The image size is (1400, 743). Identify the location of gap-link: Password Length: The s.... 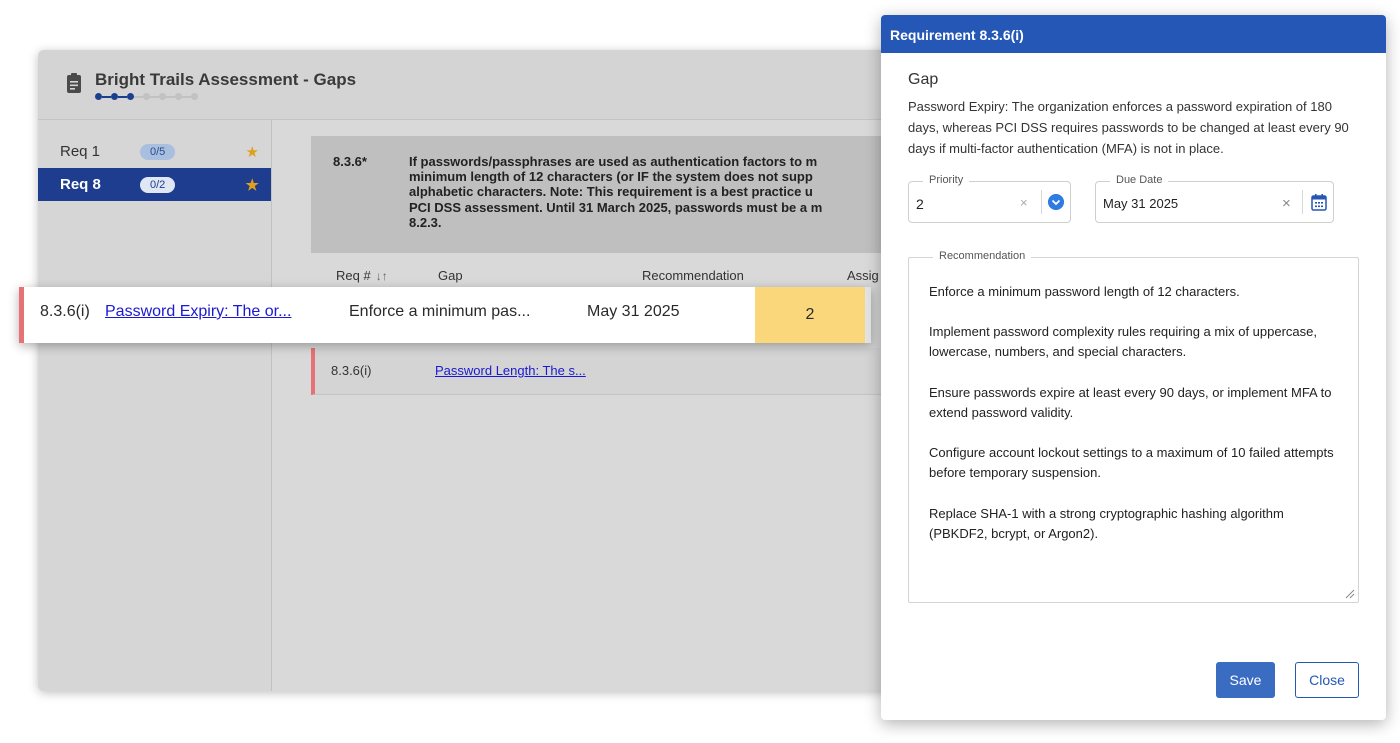
(510, 370).